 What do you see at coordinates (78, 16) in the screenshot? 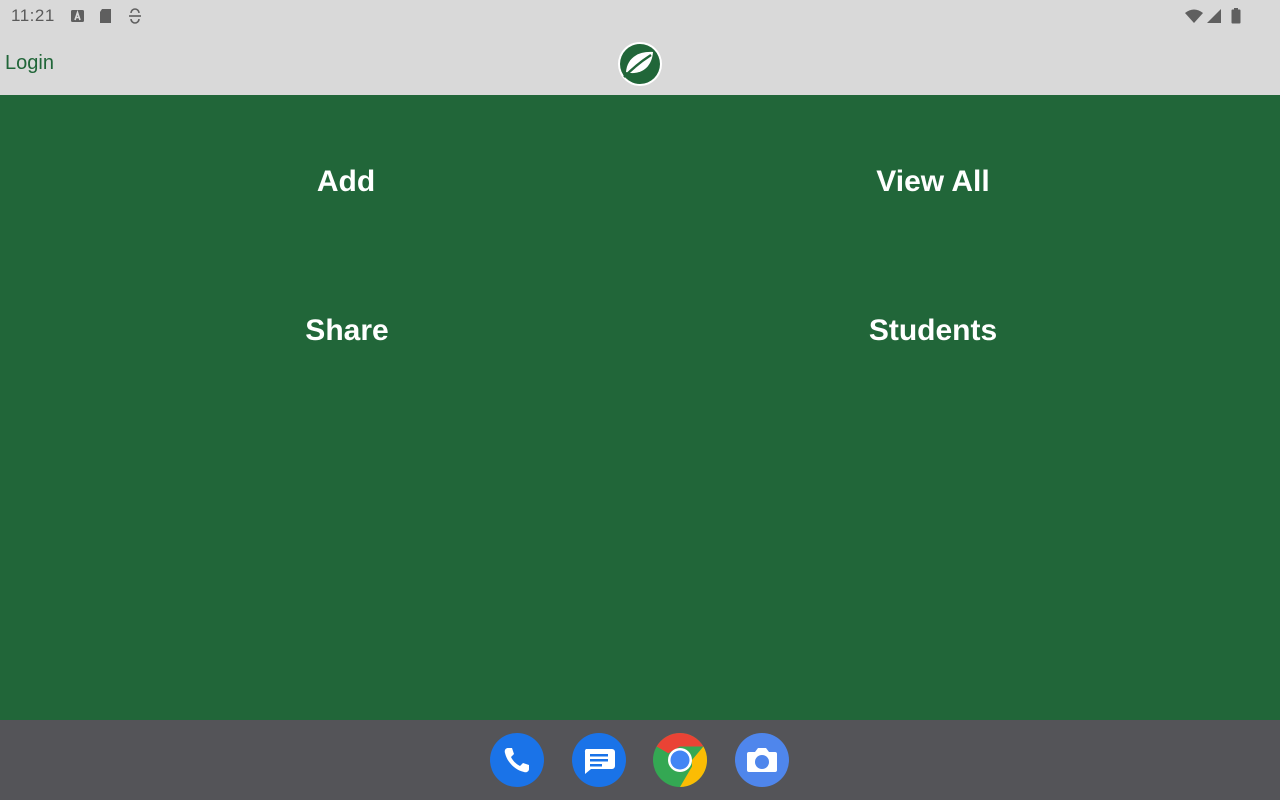
I see `keyboard-a-icon` at bounding box center [78, 16].